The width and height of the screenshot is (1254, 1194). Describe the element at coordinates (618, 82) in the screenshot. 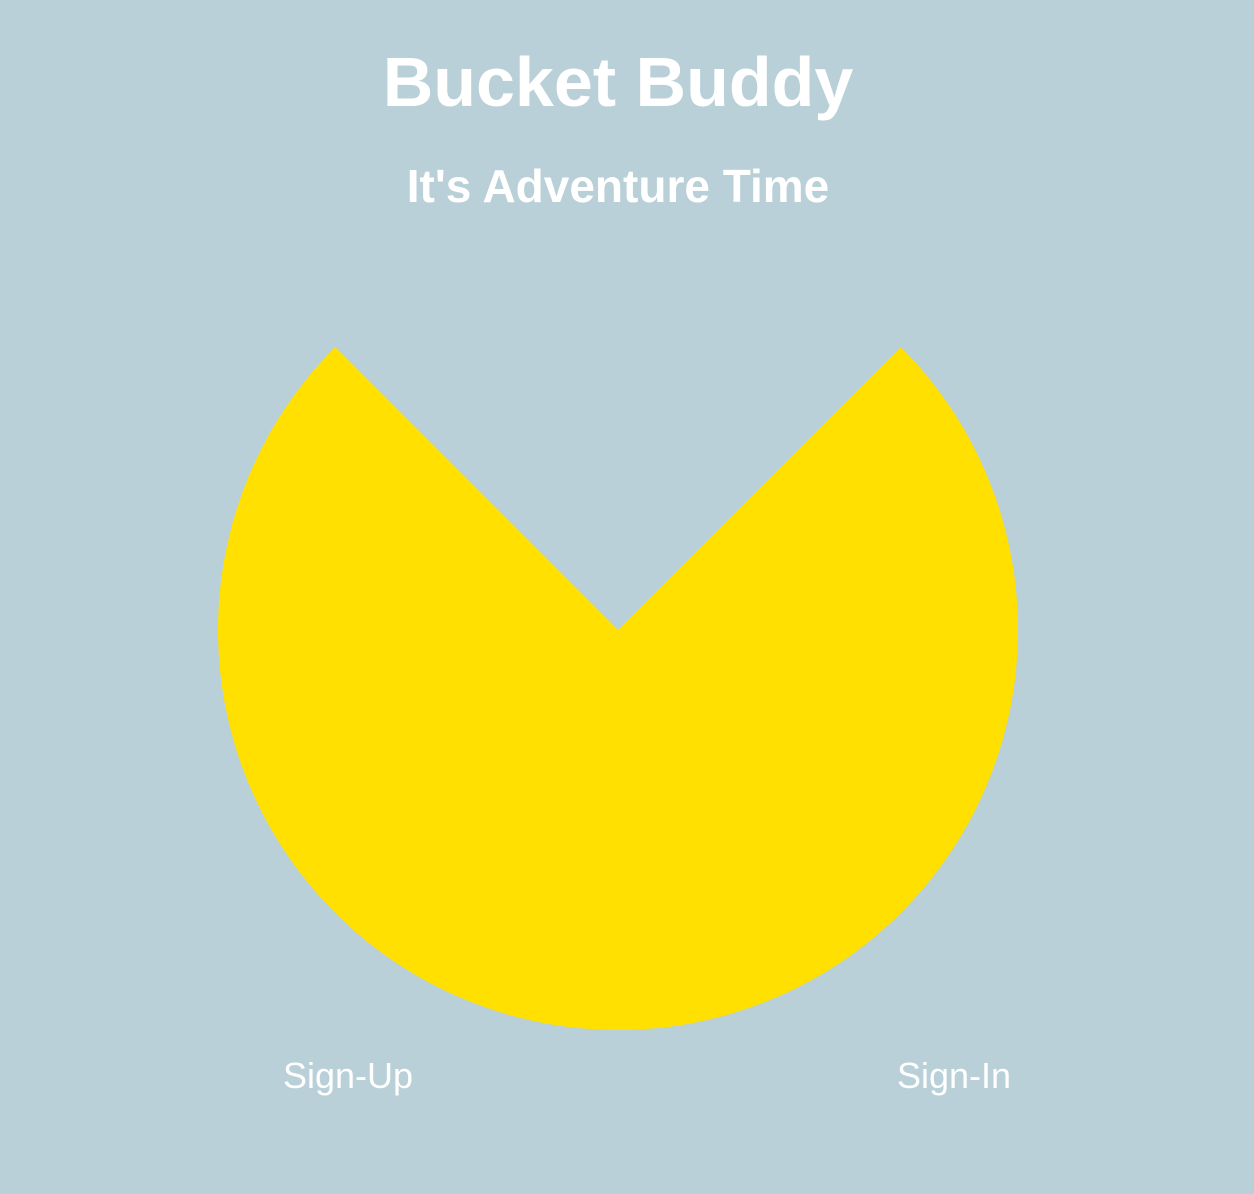

I see `app-title: Bucket Buddy` at that location.